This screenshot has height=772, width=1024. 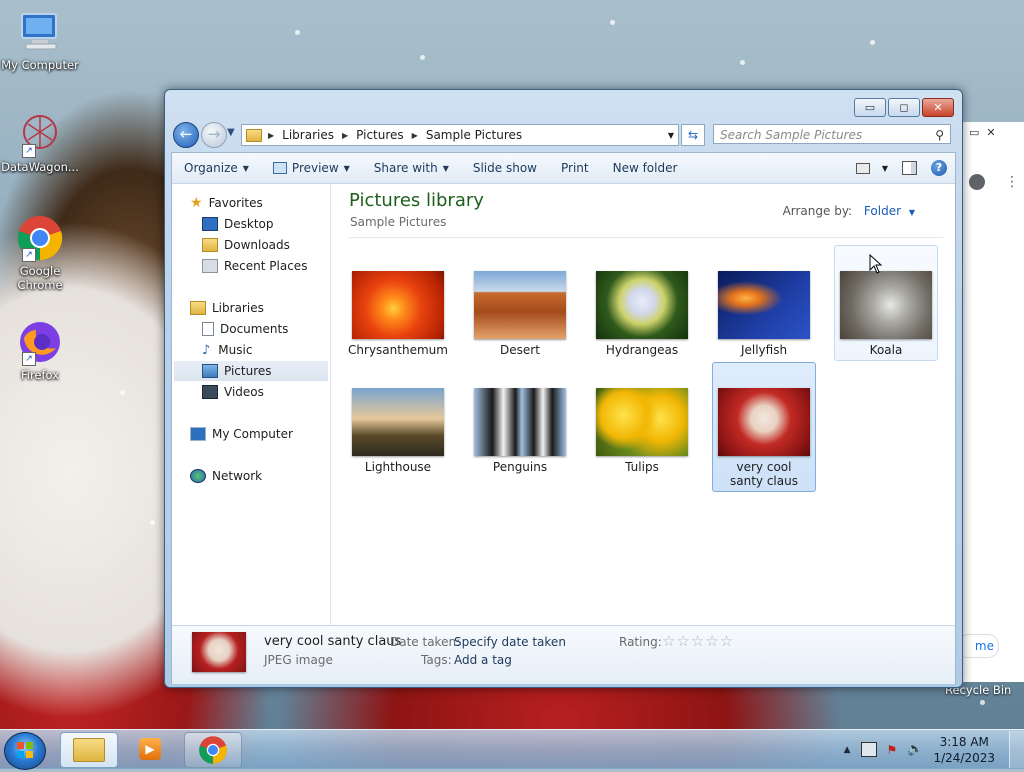 I want to click on background-browser-window: ▭ ✕ ⋮ me, so click(x=990, y=402).